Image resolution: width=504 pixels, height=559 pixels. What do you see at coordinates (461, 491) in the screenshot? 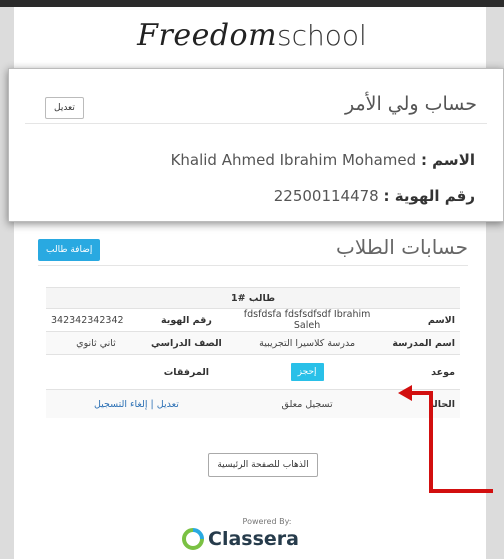
I see `annotation-arrow-bottom` at bounding box center [461, 491].